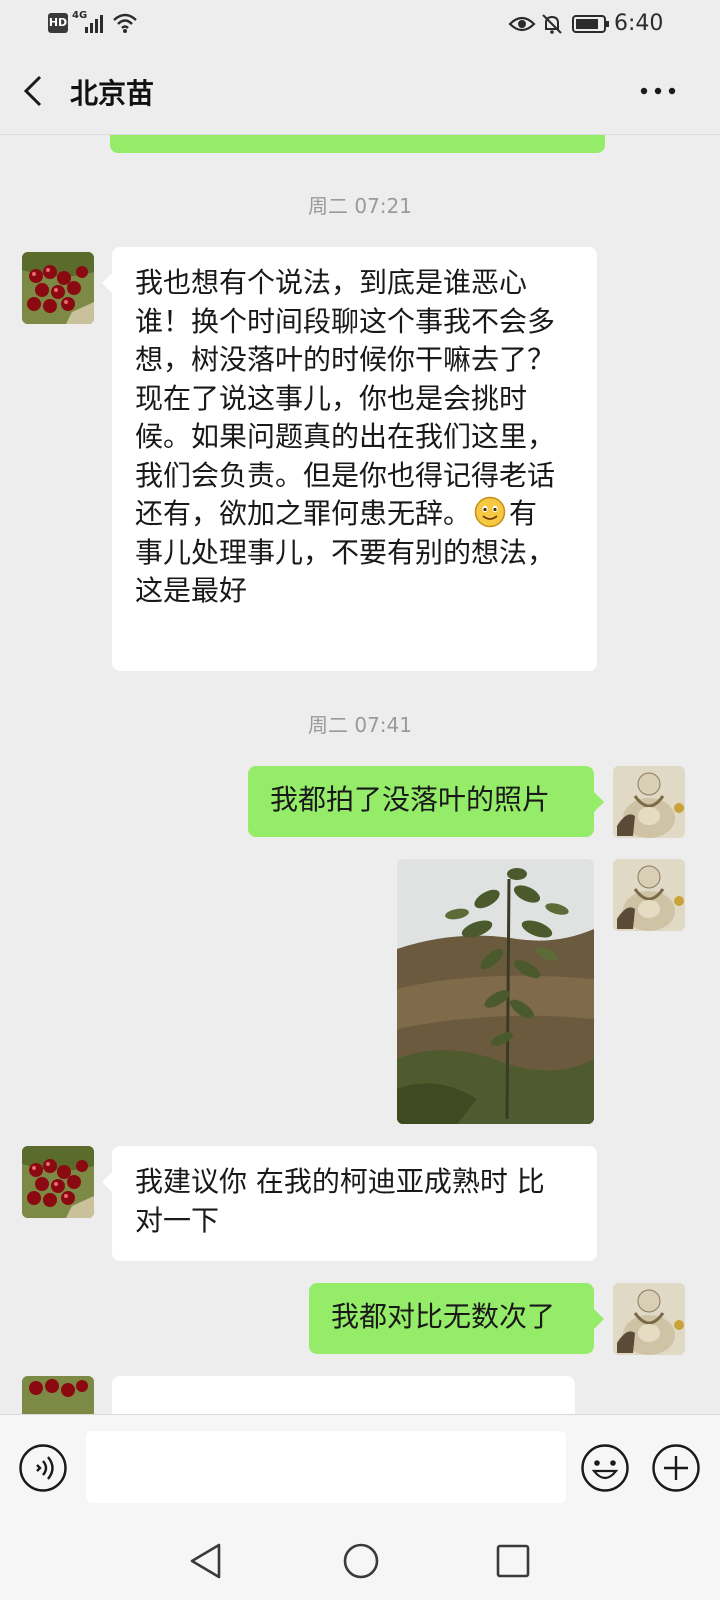  Describe the element at coordinates (490, 512) in the screenshot. I see `smile-emoji-icon` at that location.